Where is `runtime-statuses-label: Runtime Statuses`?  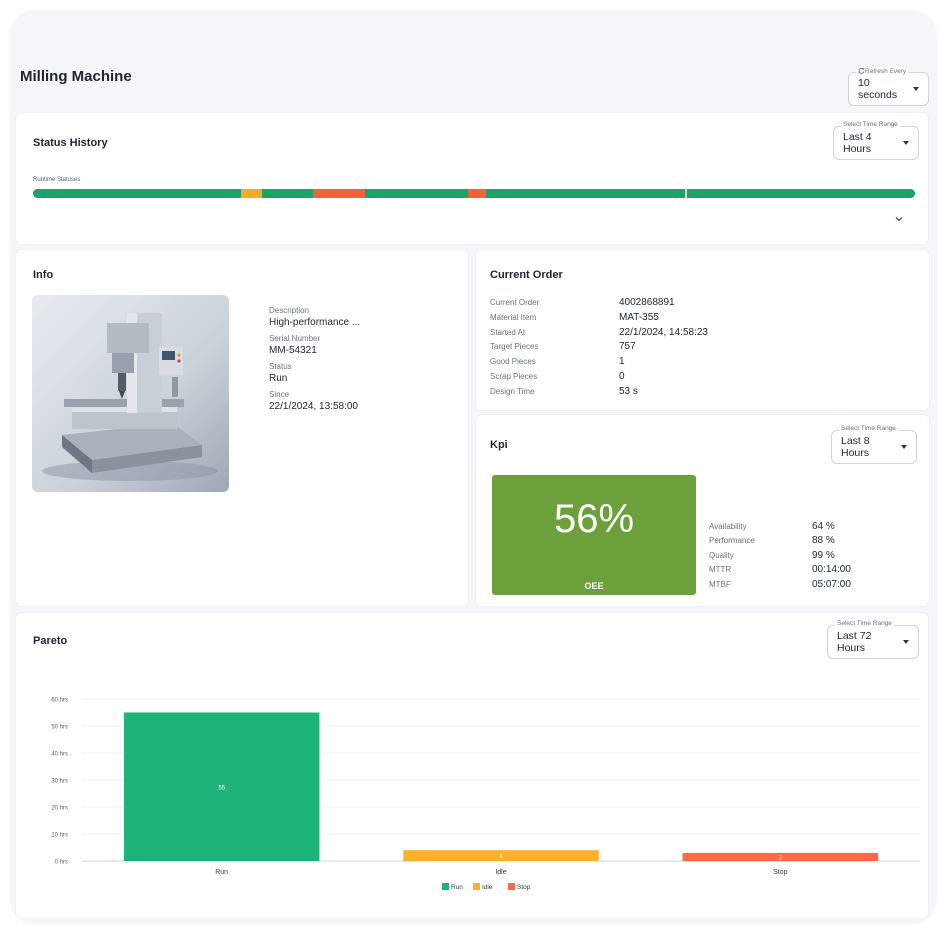 runtime-statuses-label: Runtime Statuses is located at coordinates (57, 180).